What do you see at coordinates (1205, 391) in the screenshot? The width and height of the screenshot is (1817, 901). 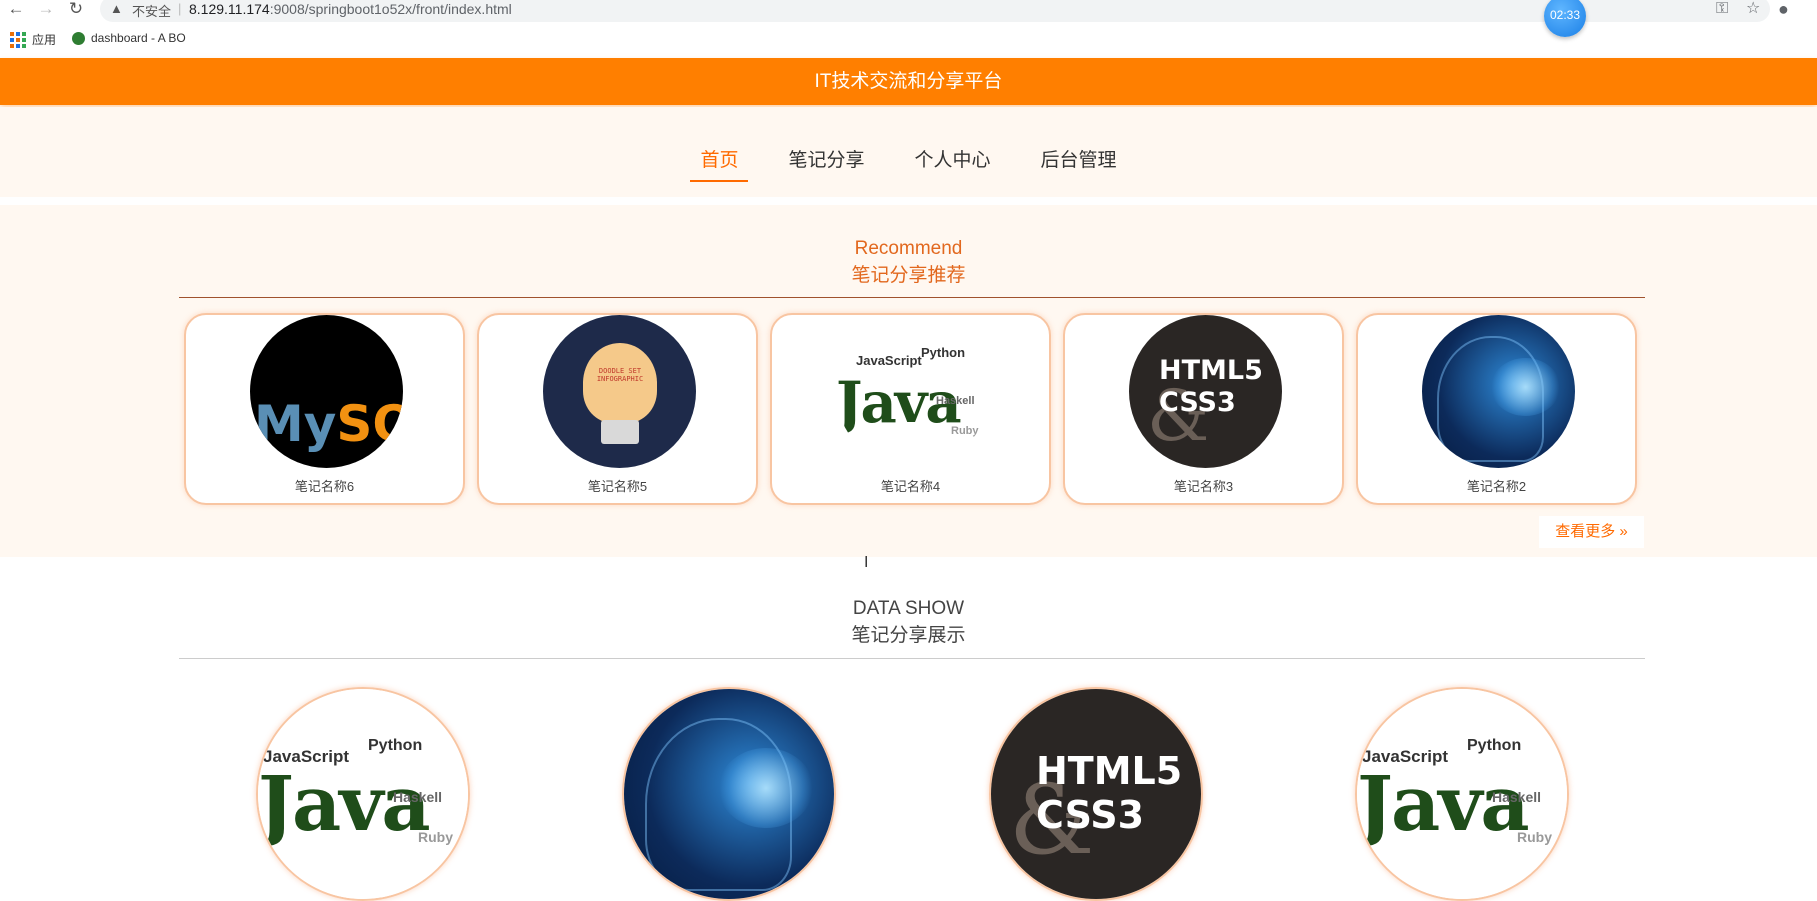 I see `note-thumbnail: & HTML5 CSS3` at bounding box center [1205, 391].